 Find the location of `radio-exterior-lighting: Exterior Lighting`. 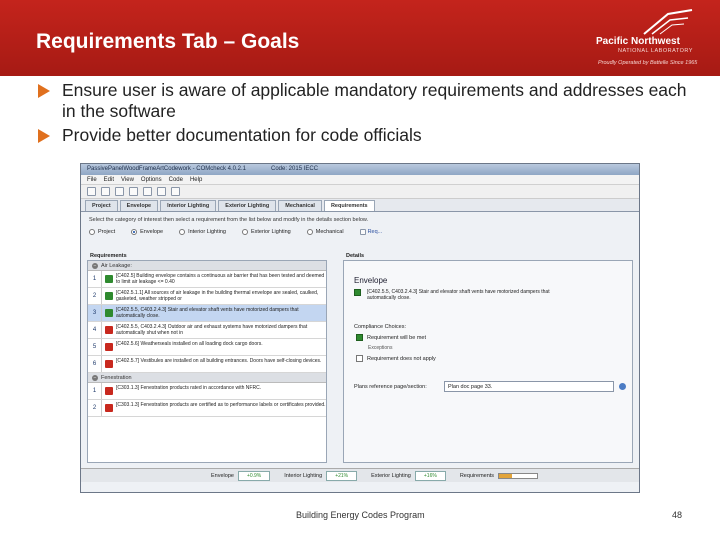

radio-exterior-lighting: Exterior Lighting is located at coordinates (266, 232).